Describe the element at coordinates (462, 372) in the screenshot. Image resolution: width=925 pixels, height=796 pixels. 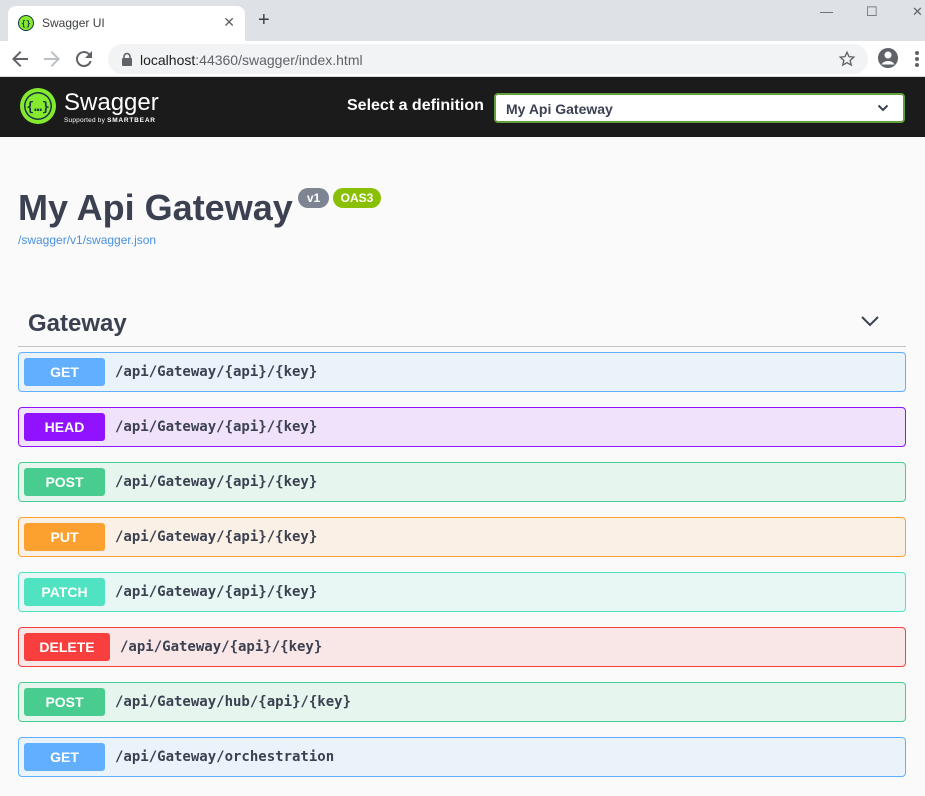
I see `operation-get-api-key: GET /api/Gateway/{api}/{key}` at that location.